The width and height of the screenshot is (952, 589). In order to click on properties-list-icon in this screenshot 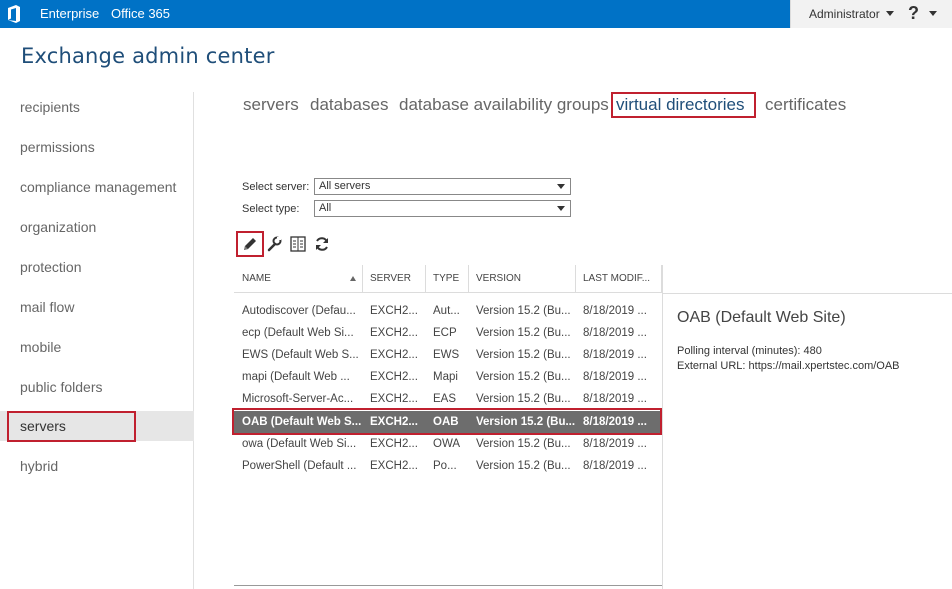, I will do `click(298, 244)`.